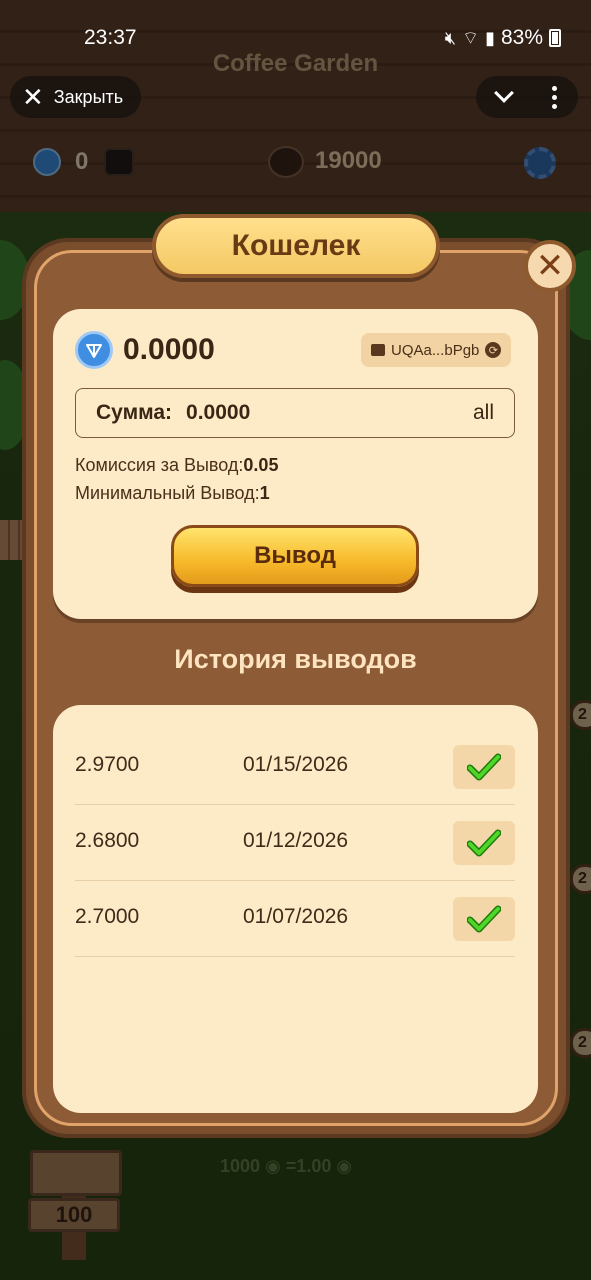 The image size is (591, 1280). Describe the element at coordinates (295, 413) in the screenshot. I see `amount-input: Сумма: 0.0000 all` at that location.